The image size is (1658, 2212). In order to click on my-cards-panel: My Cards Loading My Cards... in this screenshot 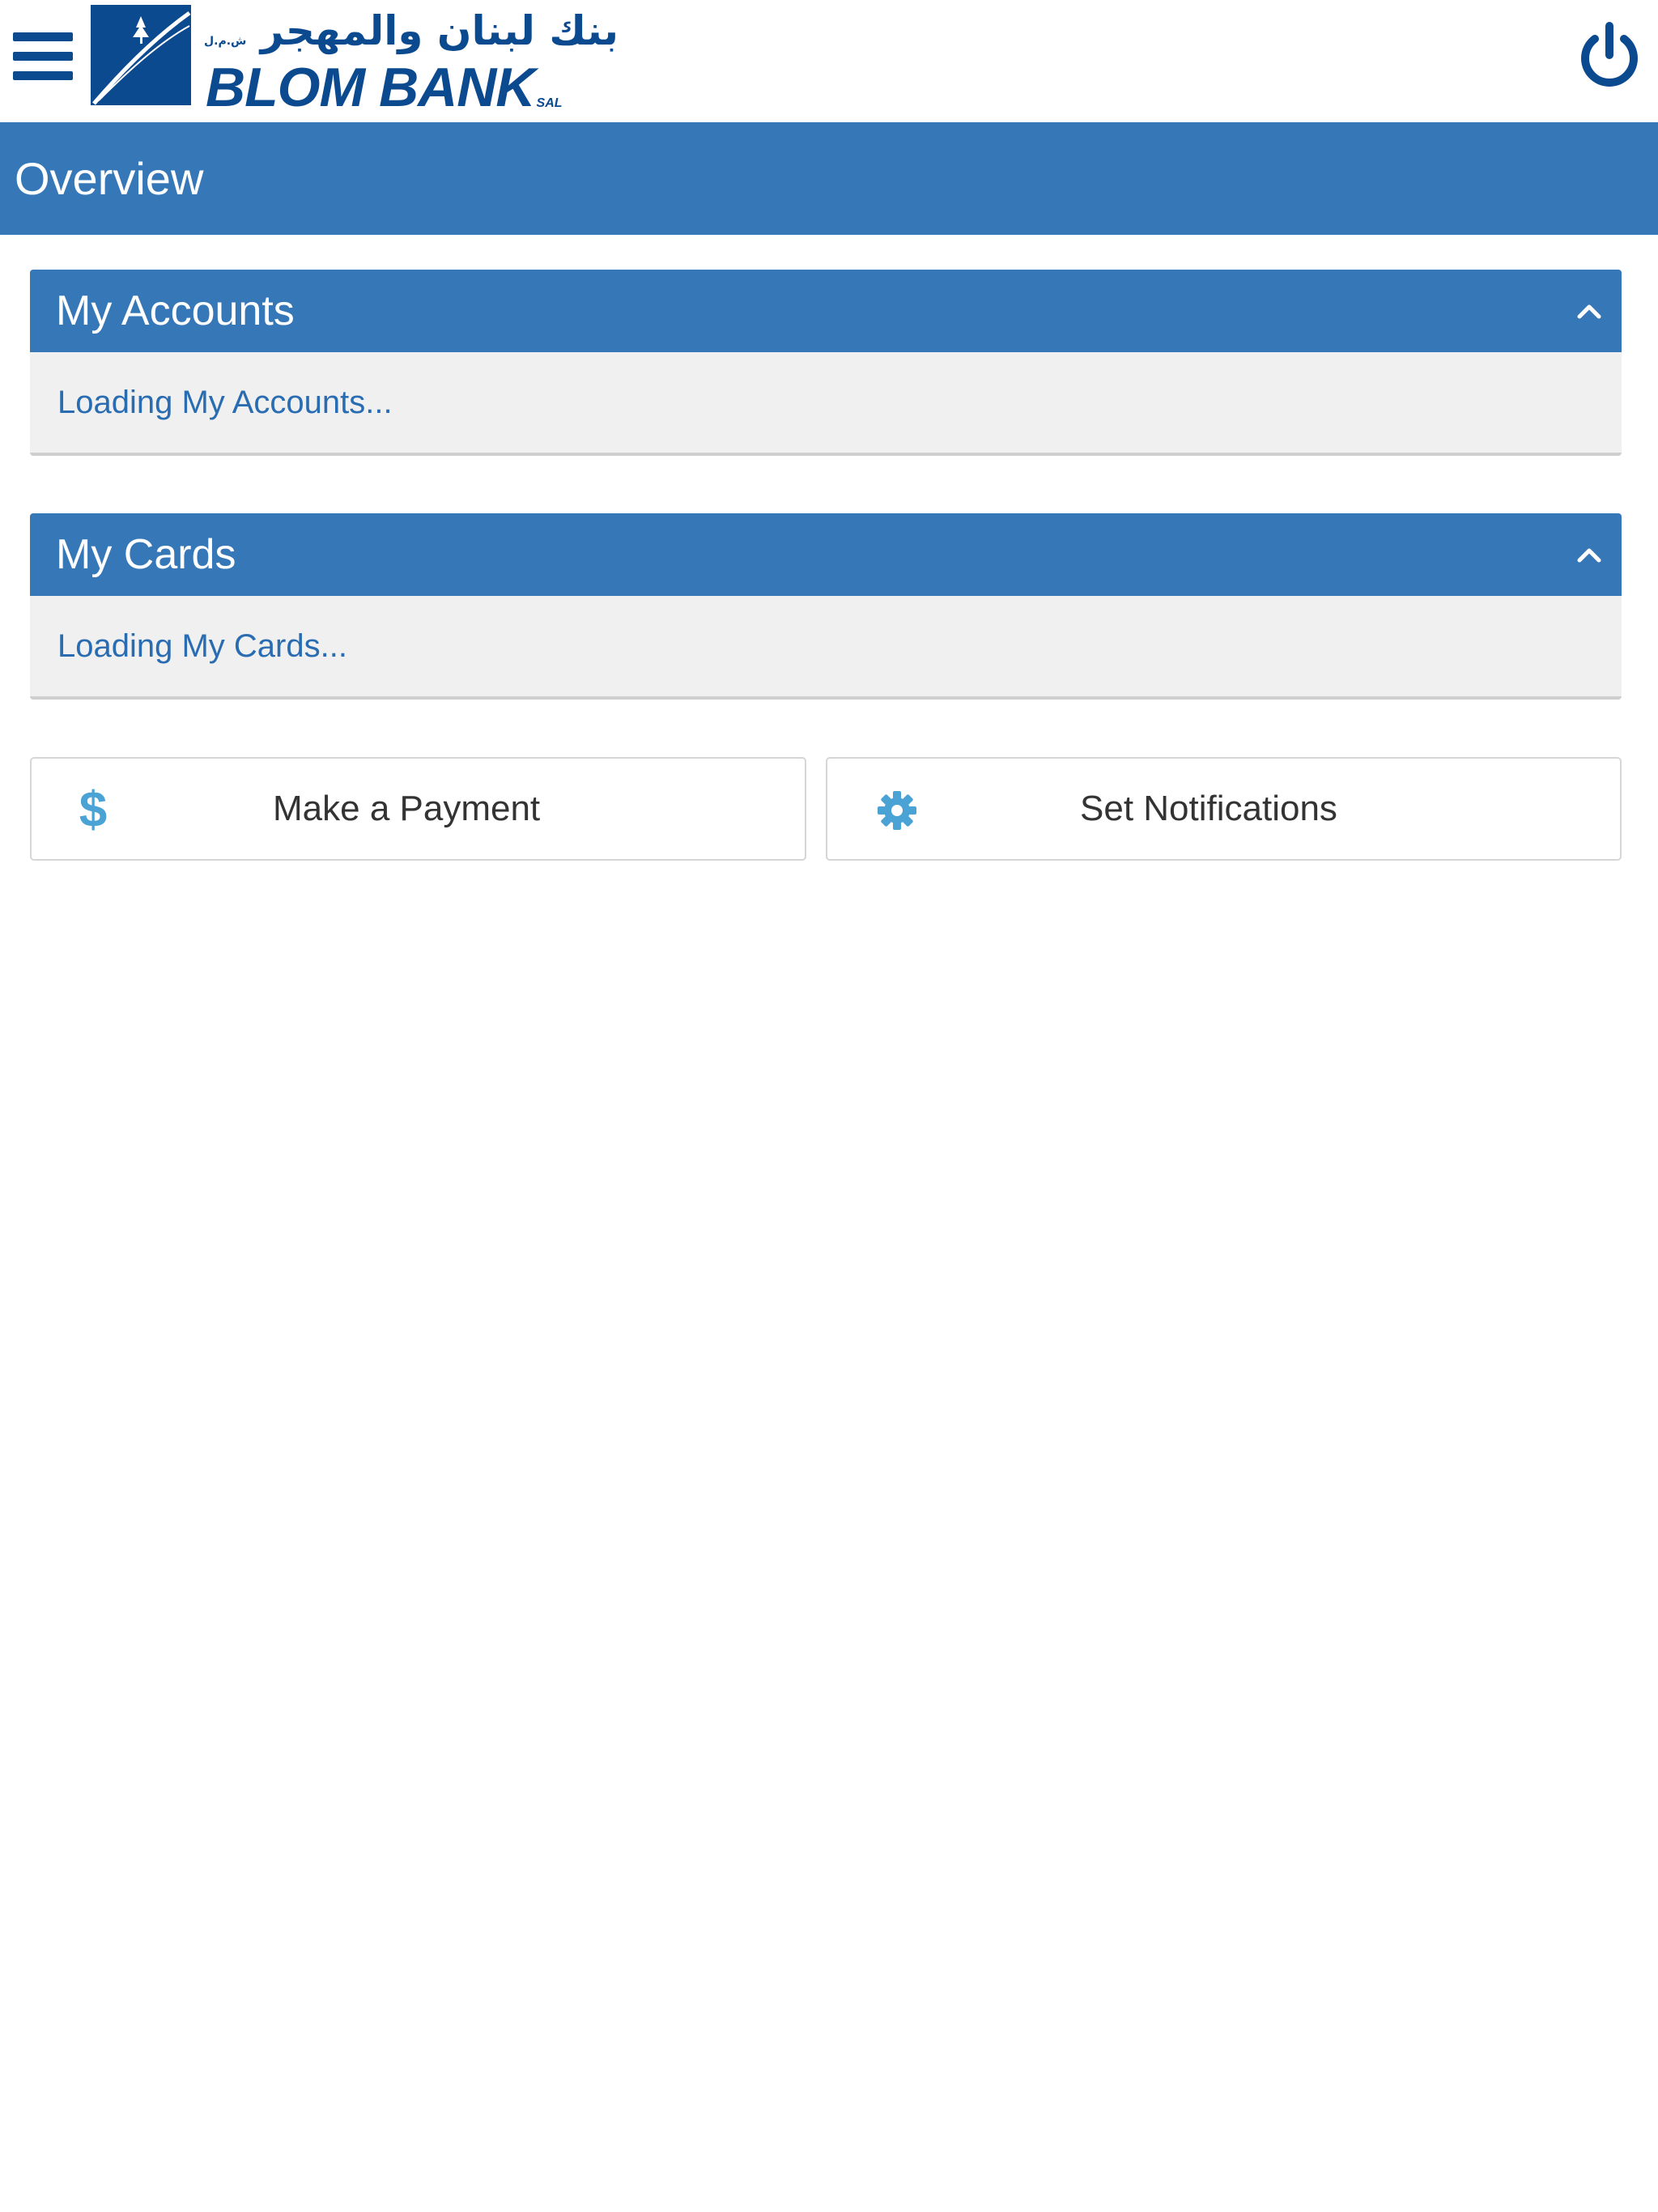, I will do `click(826, 606)`.